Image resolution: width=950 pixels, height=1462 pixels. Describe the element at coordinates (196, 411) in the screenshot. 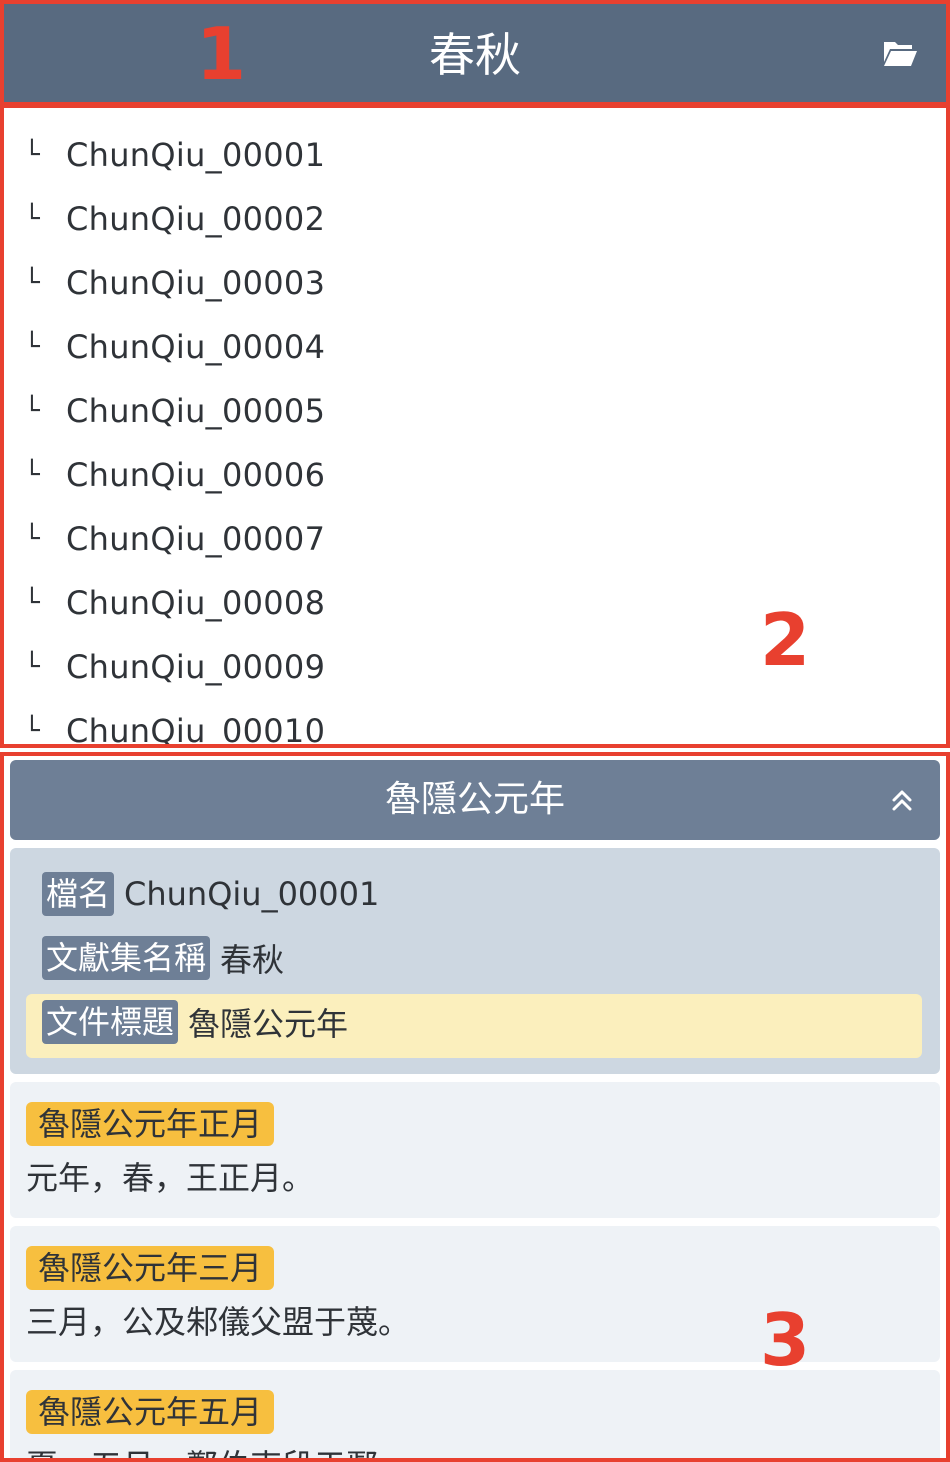

I see `file-name: ChunQiu_00005` at that location.